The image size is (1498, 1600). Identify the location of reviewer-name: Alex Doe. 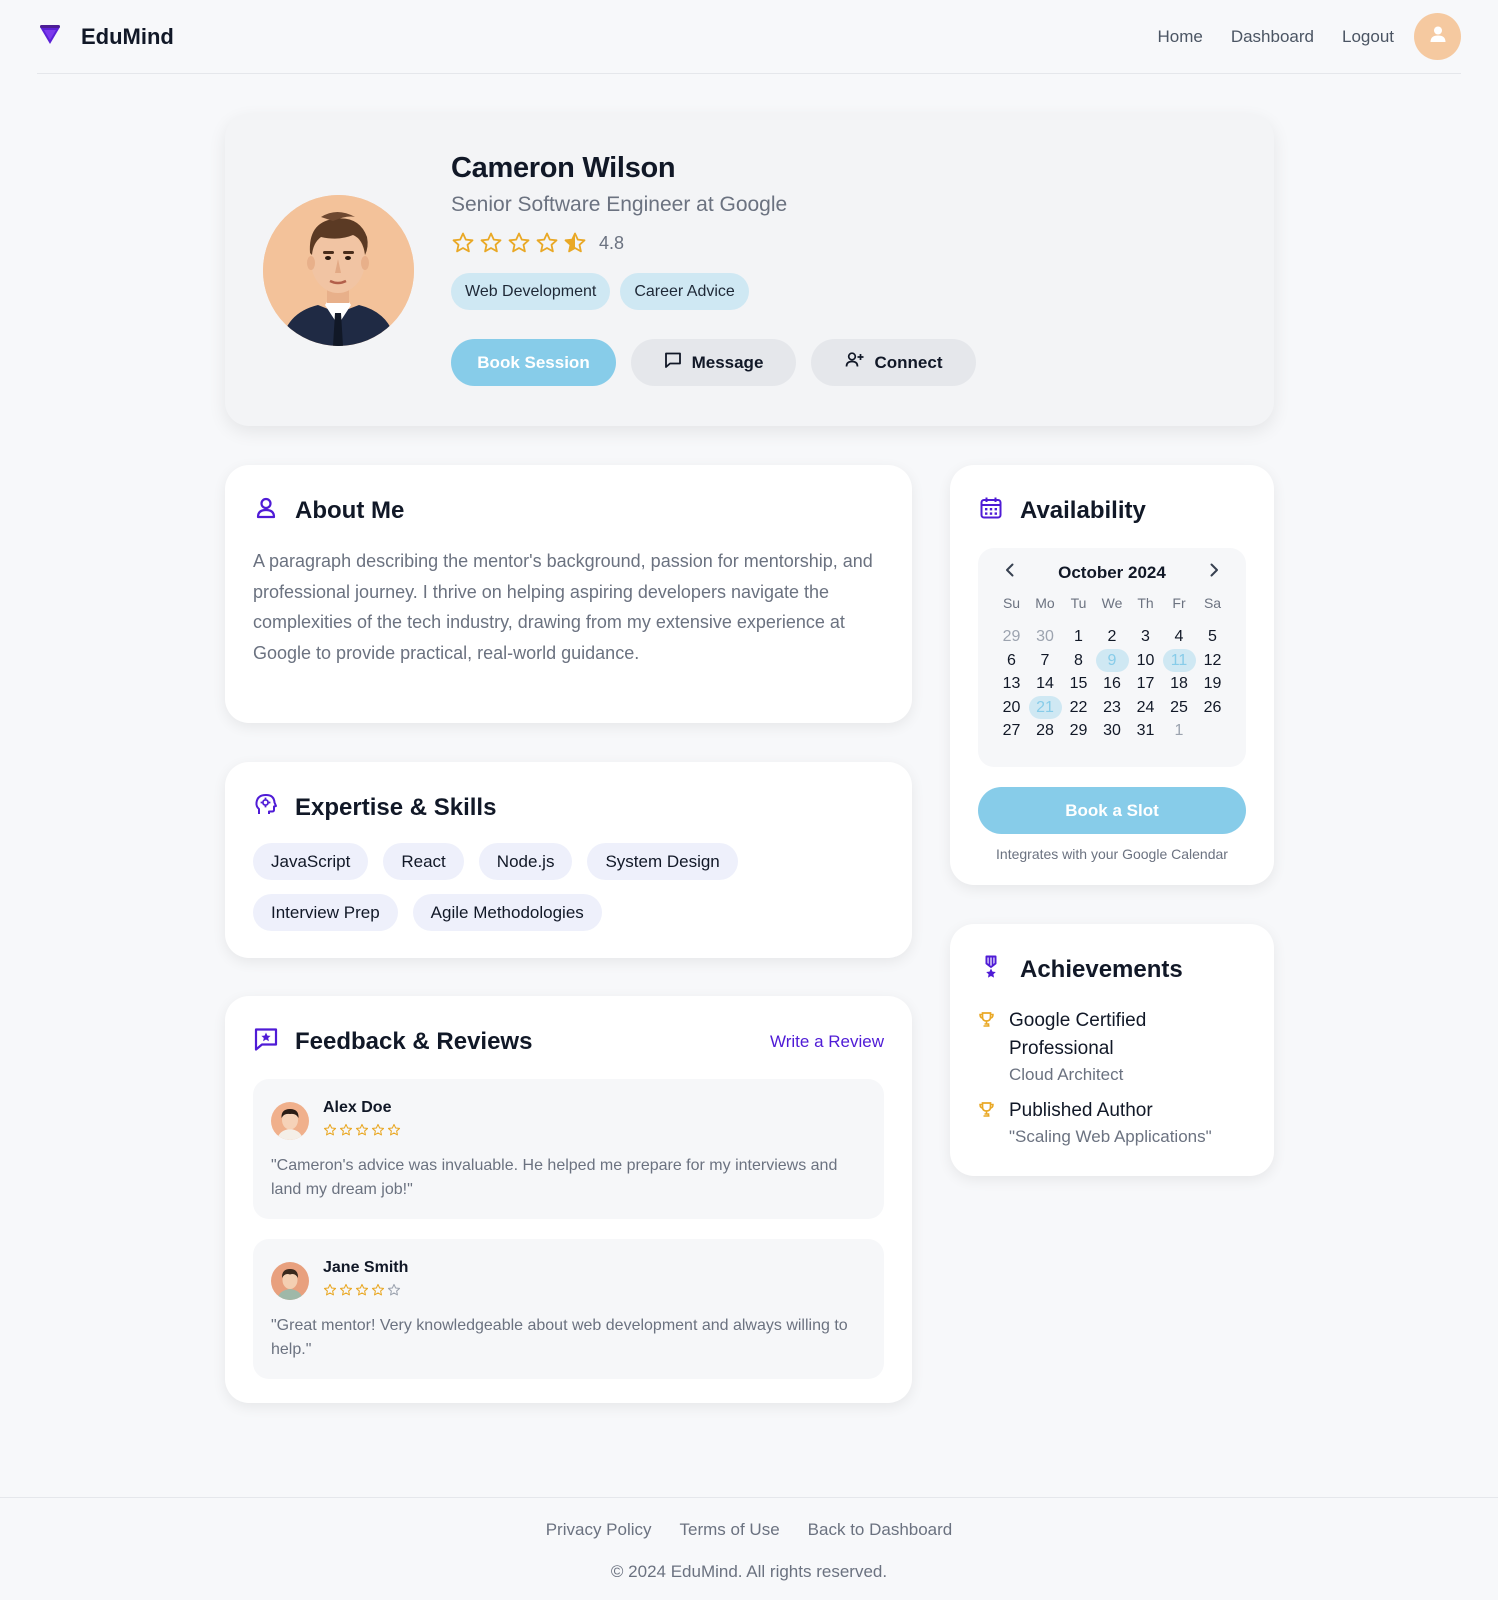
(357, 1107).